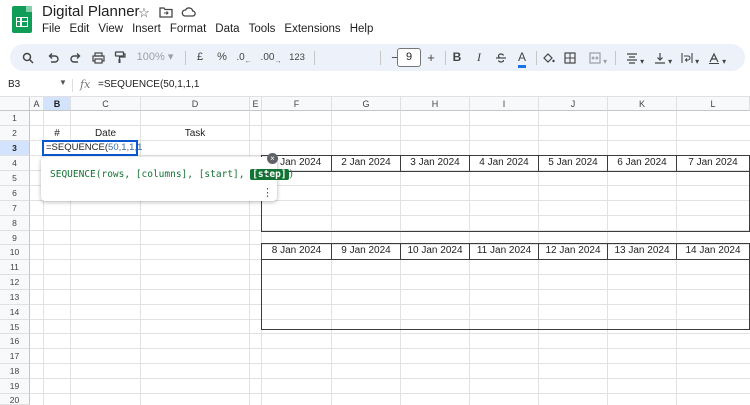 This screenshot has height=405, width=750. What do you see at coordinates (15, 104) in the screenshot?
I see `select-all-corner` at bounding box center [15, 104].